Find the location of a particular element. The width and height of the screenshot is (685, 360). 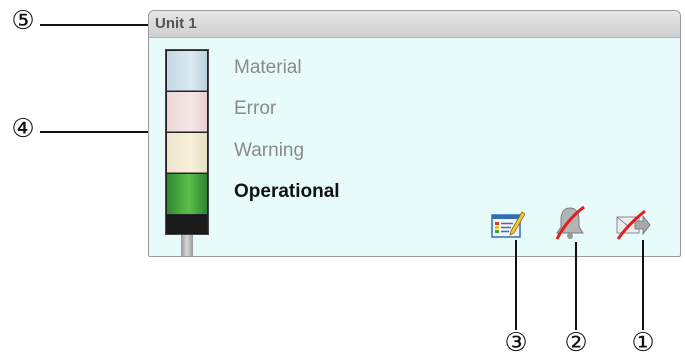

material-lamp is located at coordinates (187, 71).